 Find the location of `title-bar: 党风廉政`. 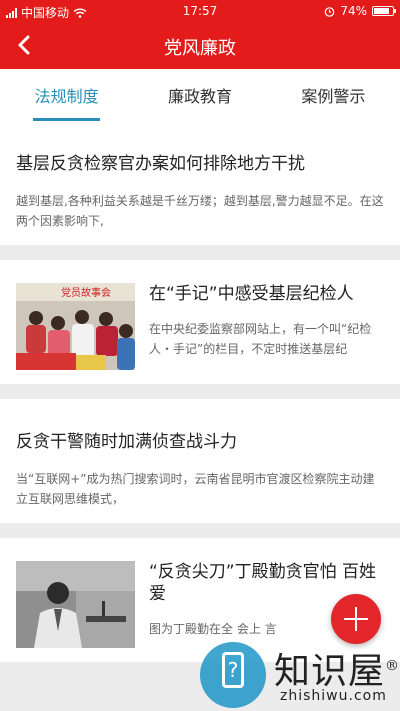

title-bar: 党风廉政 is located at coordinates (200, 45).